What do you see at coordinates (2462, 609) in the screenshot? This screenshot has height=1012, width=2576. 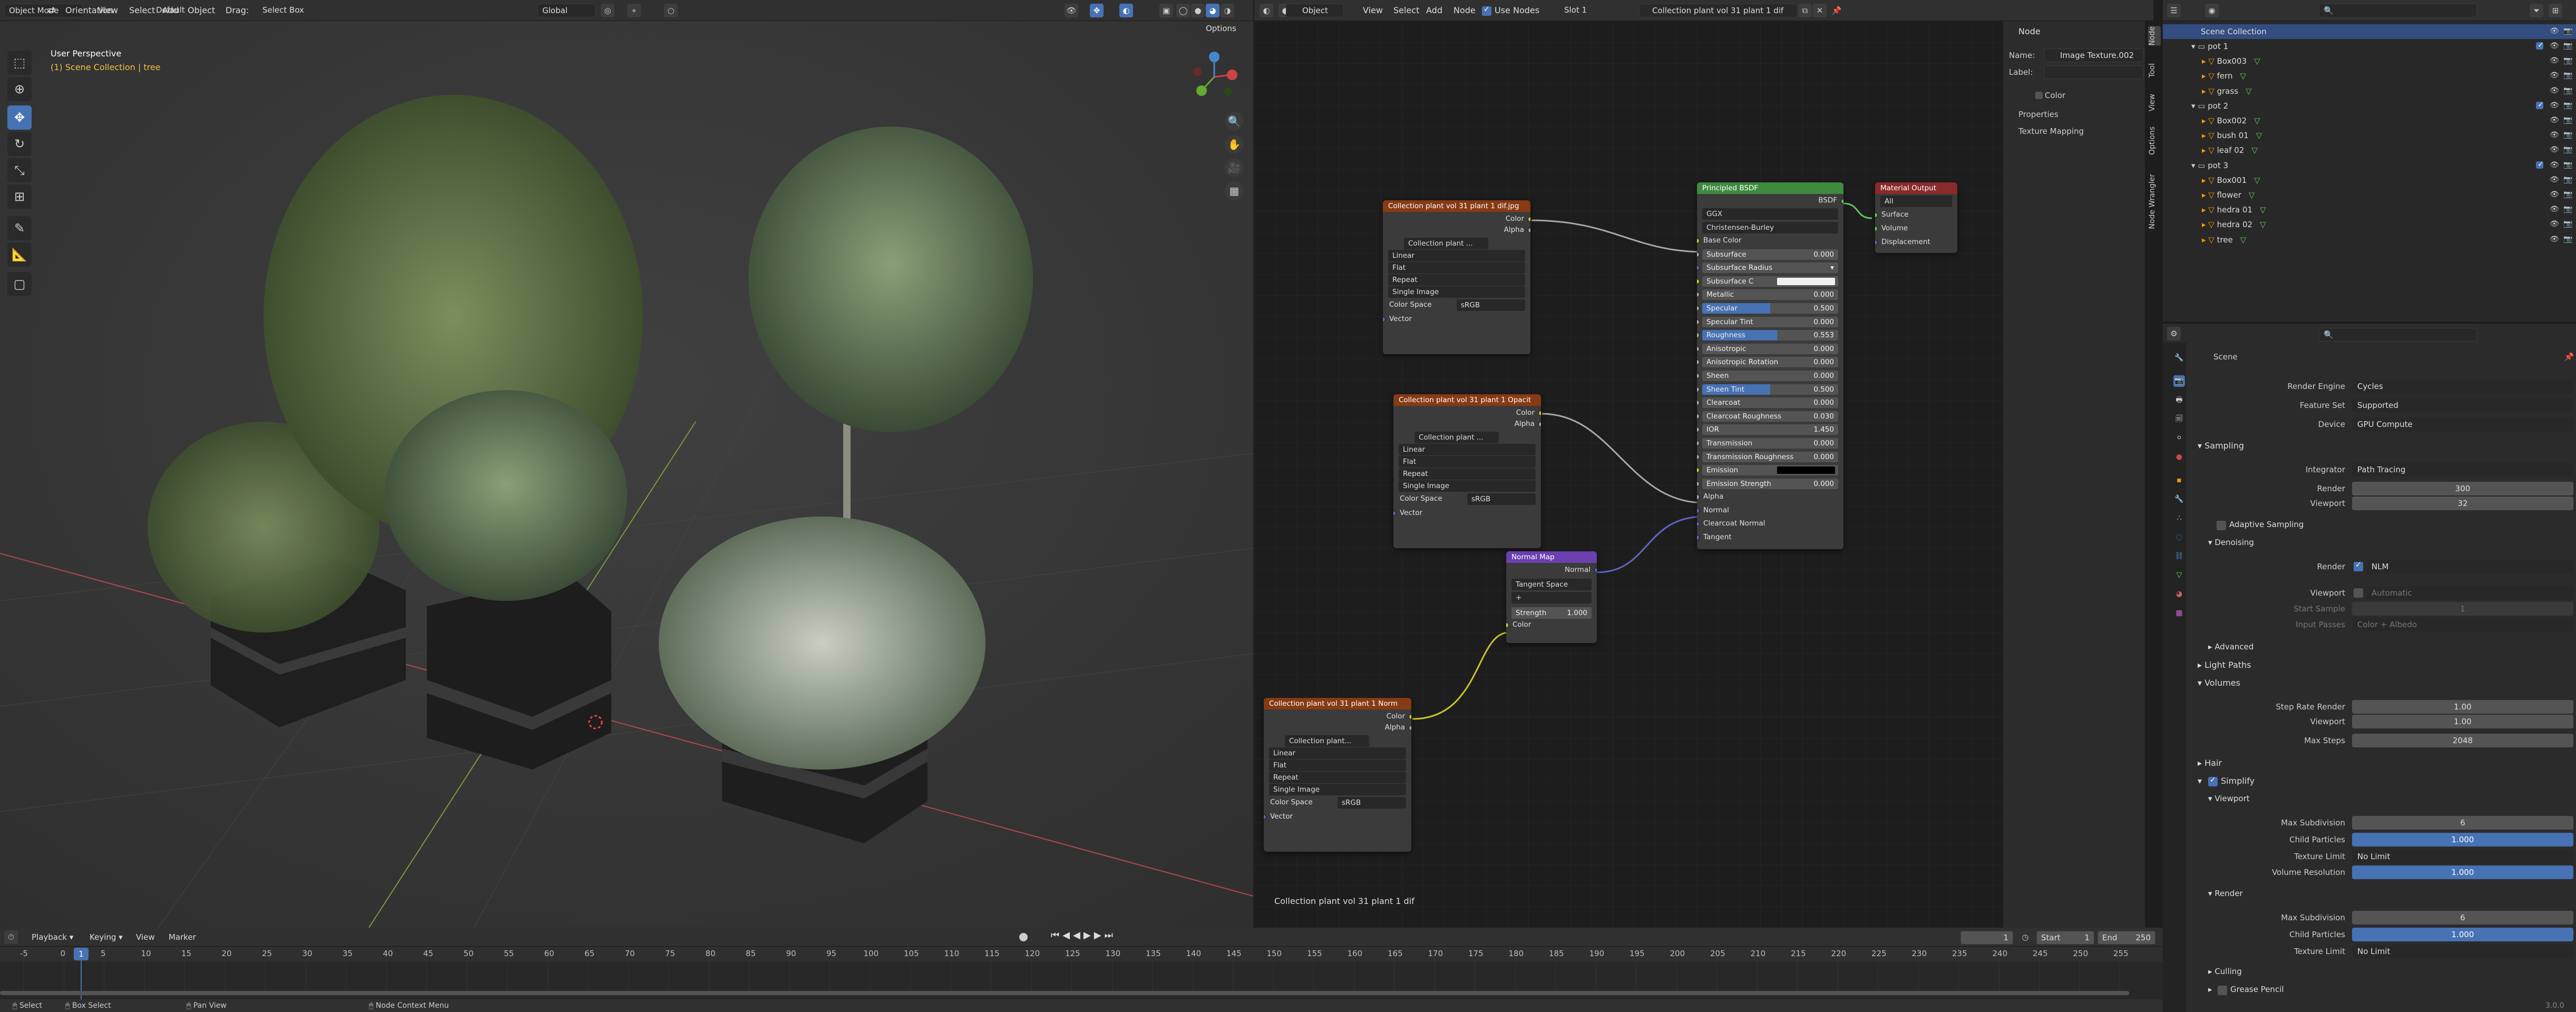 I see `start-sample-field: 1` at bounding box center [2462, 609].